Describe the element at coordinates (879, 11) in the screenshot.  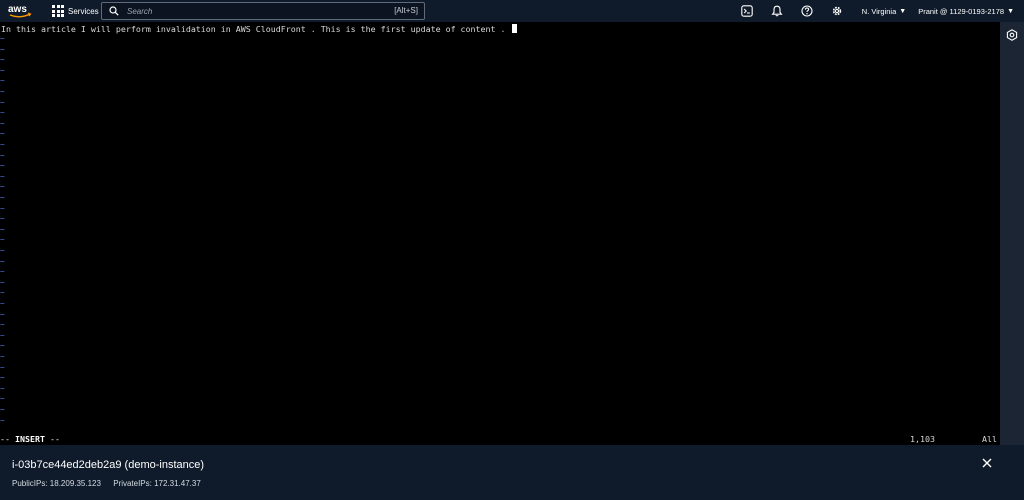
I see `region-label: N. Virginia` at that location.